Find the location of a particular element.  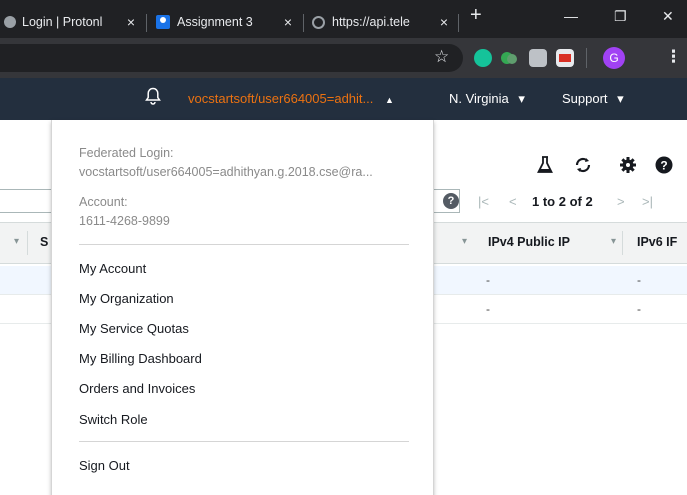

menu-item-switch-role: Switch Role is located at coordinates (113, 419).